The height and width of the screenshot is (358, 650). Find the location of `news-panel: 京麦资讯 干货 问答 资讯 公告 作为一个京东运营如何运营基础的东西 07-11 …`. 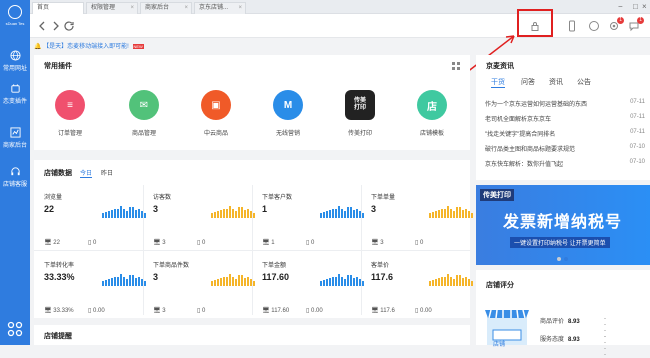

news-panel: 京麦资讯 干货 问答 资讯 公告 作为一个京东运营如何运营基础的东西 07-11 … is located at coordinates (563, 117).